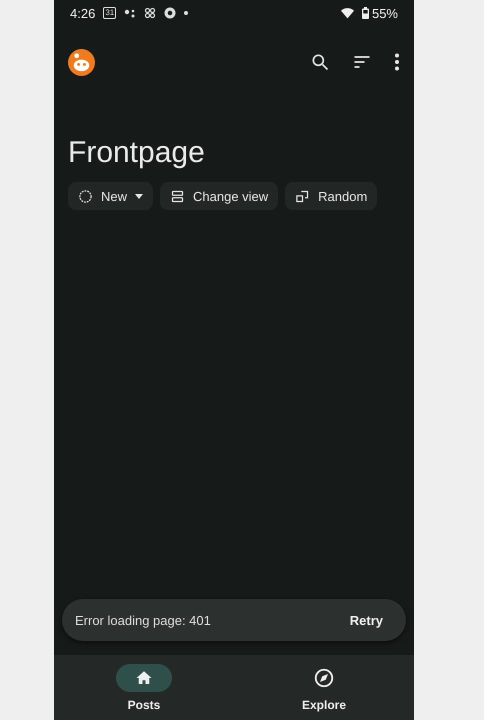  Describe the element at coordinates (324, 677) in the screenshot. I see `compass-icon` at that location.